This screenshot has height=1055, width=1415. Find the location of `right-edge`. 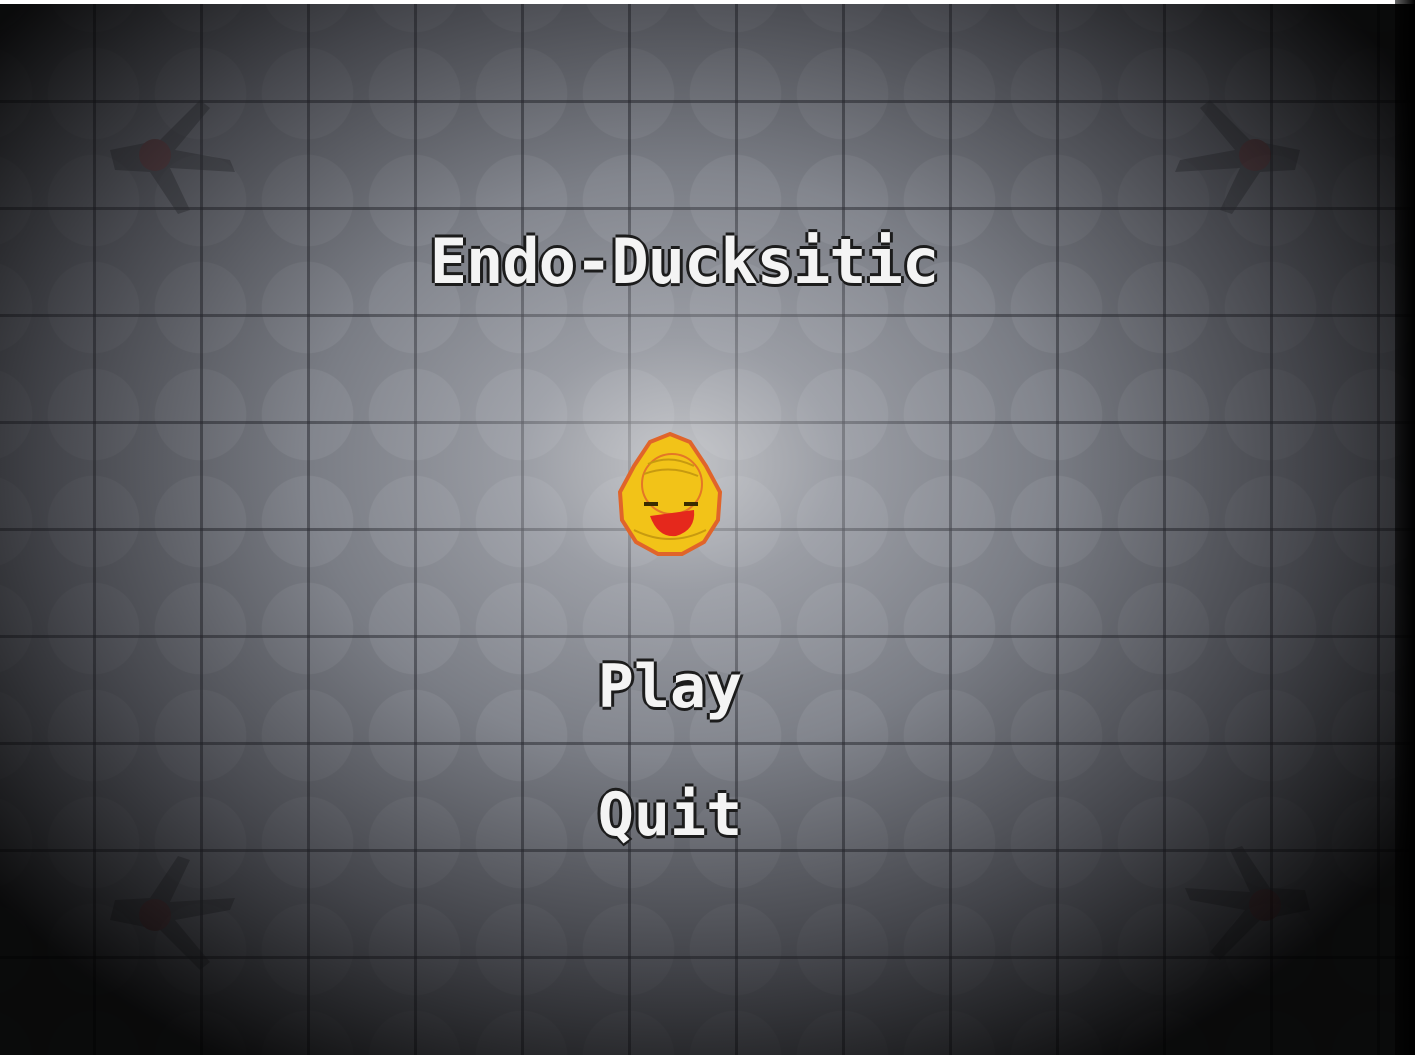

right-edge is located at coordinates (1405, 527).